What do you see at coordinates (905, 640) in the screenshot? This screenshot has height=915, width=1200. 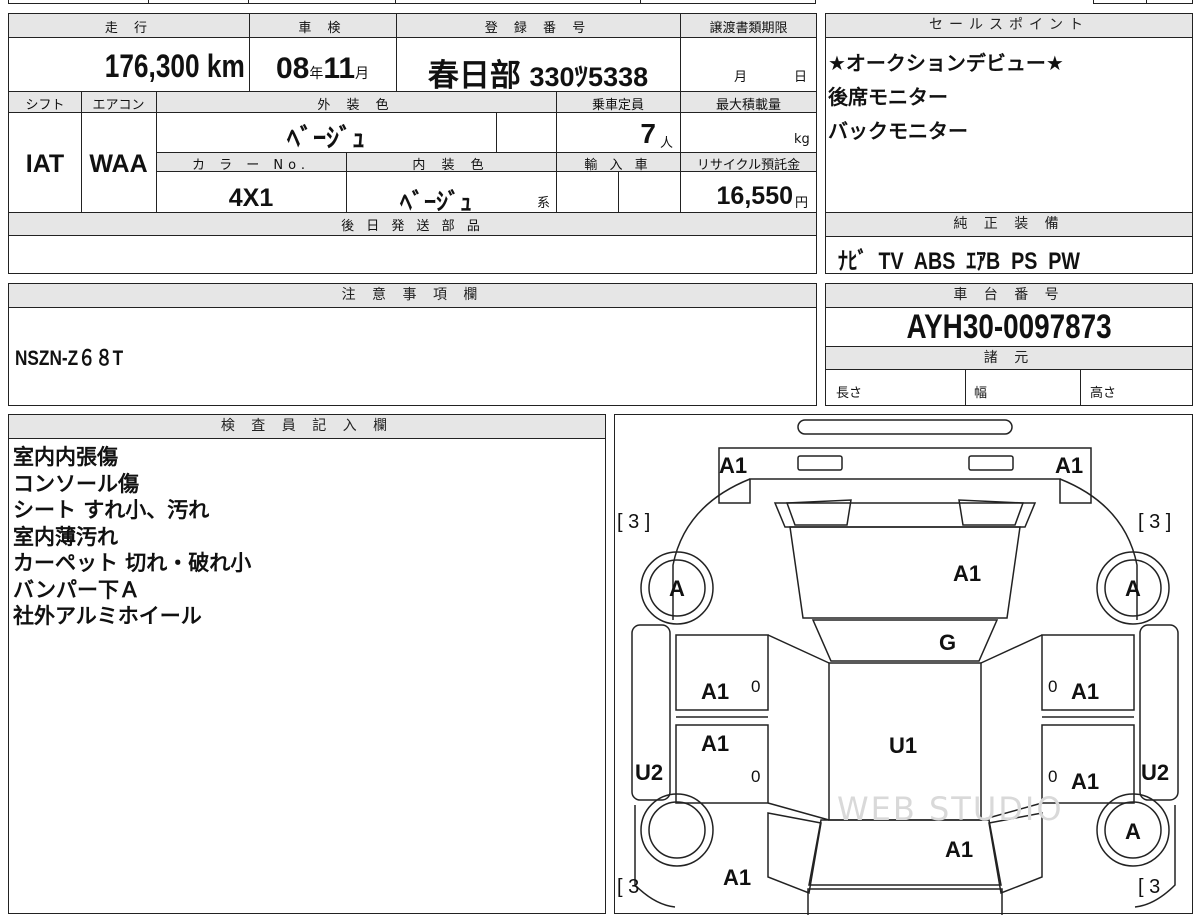 I see `windshield-shape` at bounding box center [905, 640].